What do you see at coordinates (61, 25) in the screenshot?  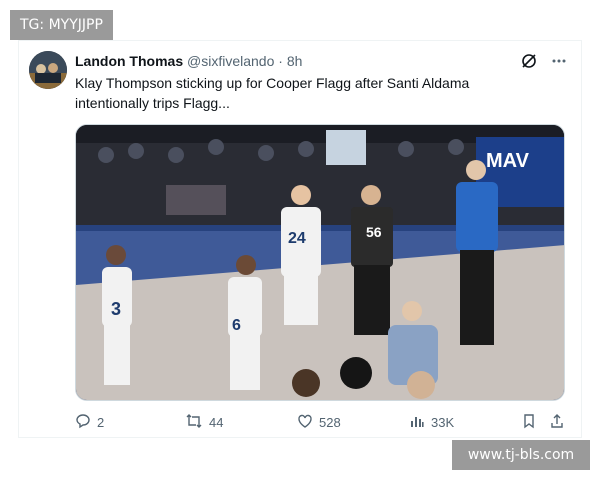 I see `watermark-top: TG: MYYJJPP` at bounding box center [61, 25].